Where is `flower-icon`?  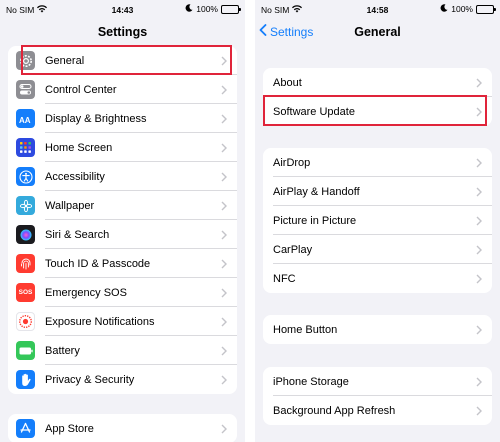 flower-icon is located at coordinates (25, 205).